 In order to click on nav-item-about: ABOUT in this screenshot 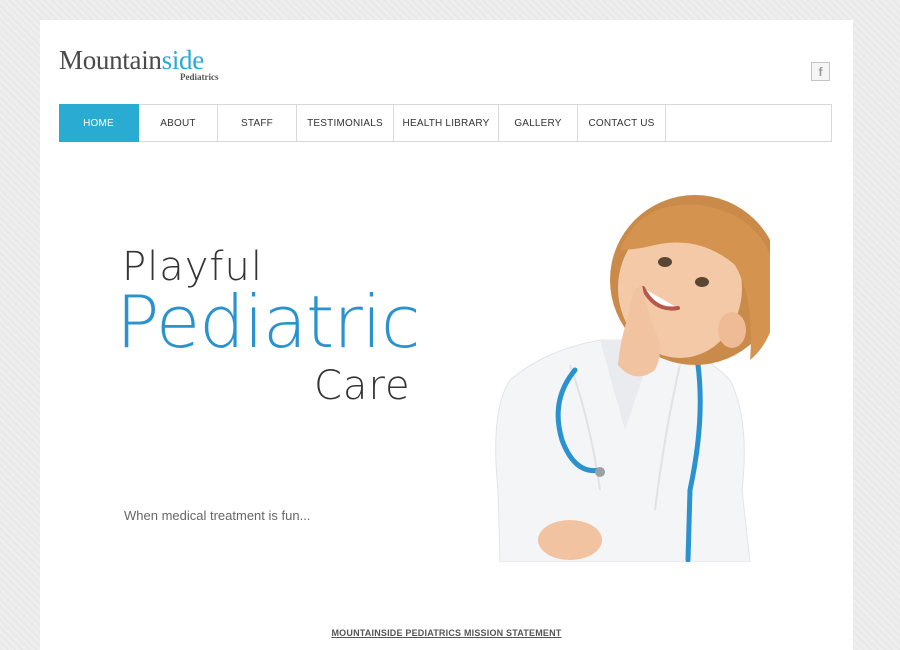, I will do `click(178, 123)`.